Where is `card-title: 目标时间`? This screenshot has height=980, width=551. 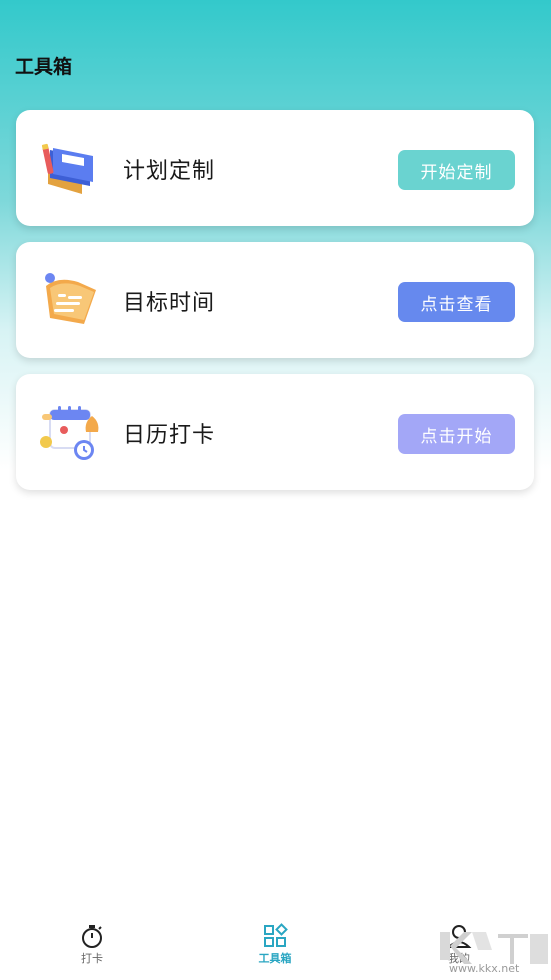
card-title: 目标时间 is located at coordinates (169, 303).